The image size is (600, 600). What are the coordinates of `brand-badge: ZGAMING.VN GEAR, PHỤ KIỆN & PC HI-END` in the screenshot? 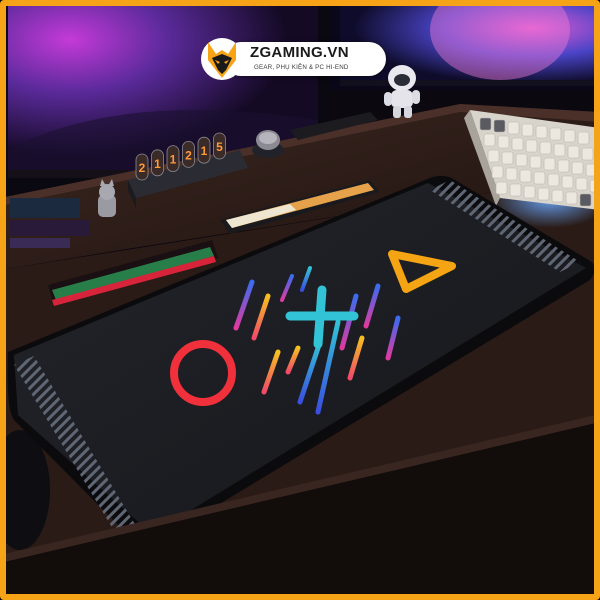 It's located at (293, 59).